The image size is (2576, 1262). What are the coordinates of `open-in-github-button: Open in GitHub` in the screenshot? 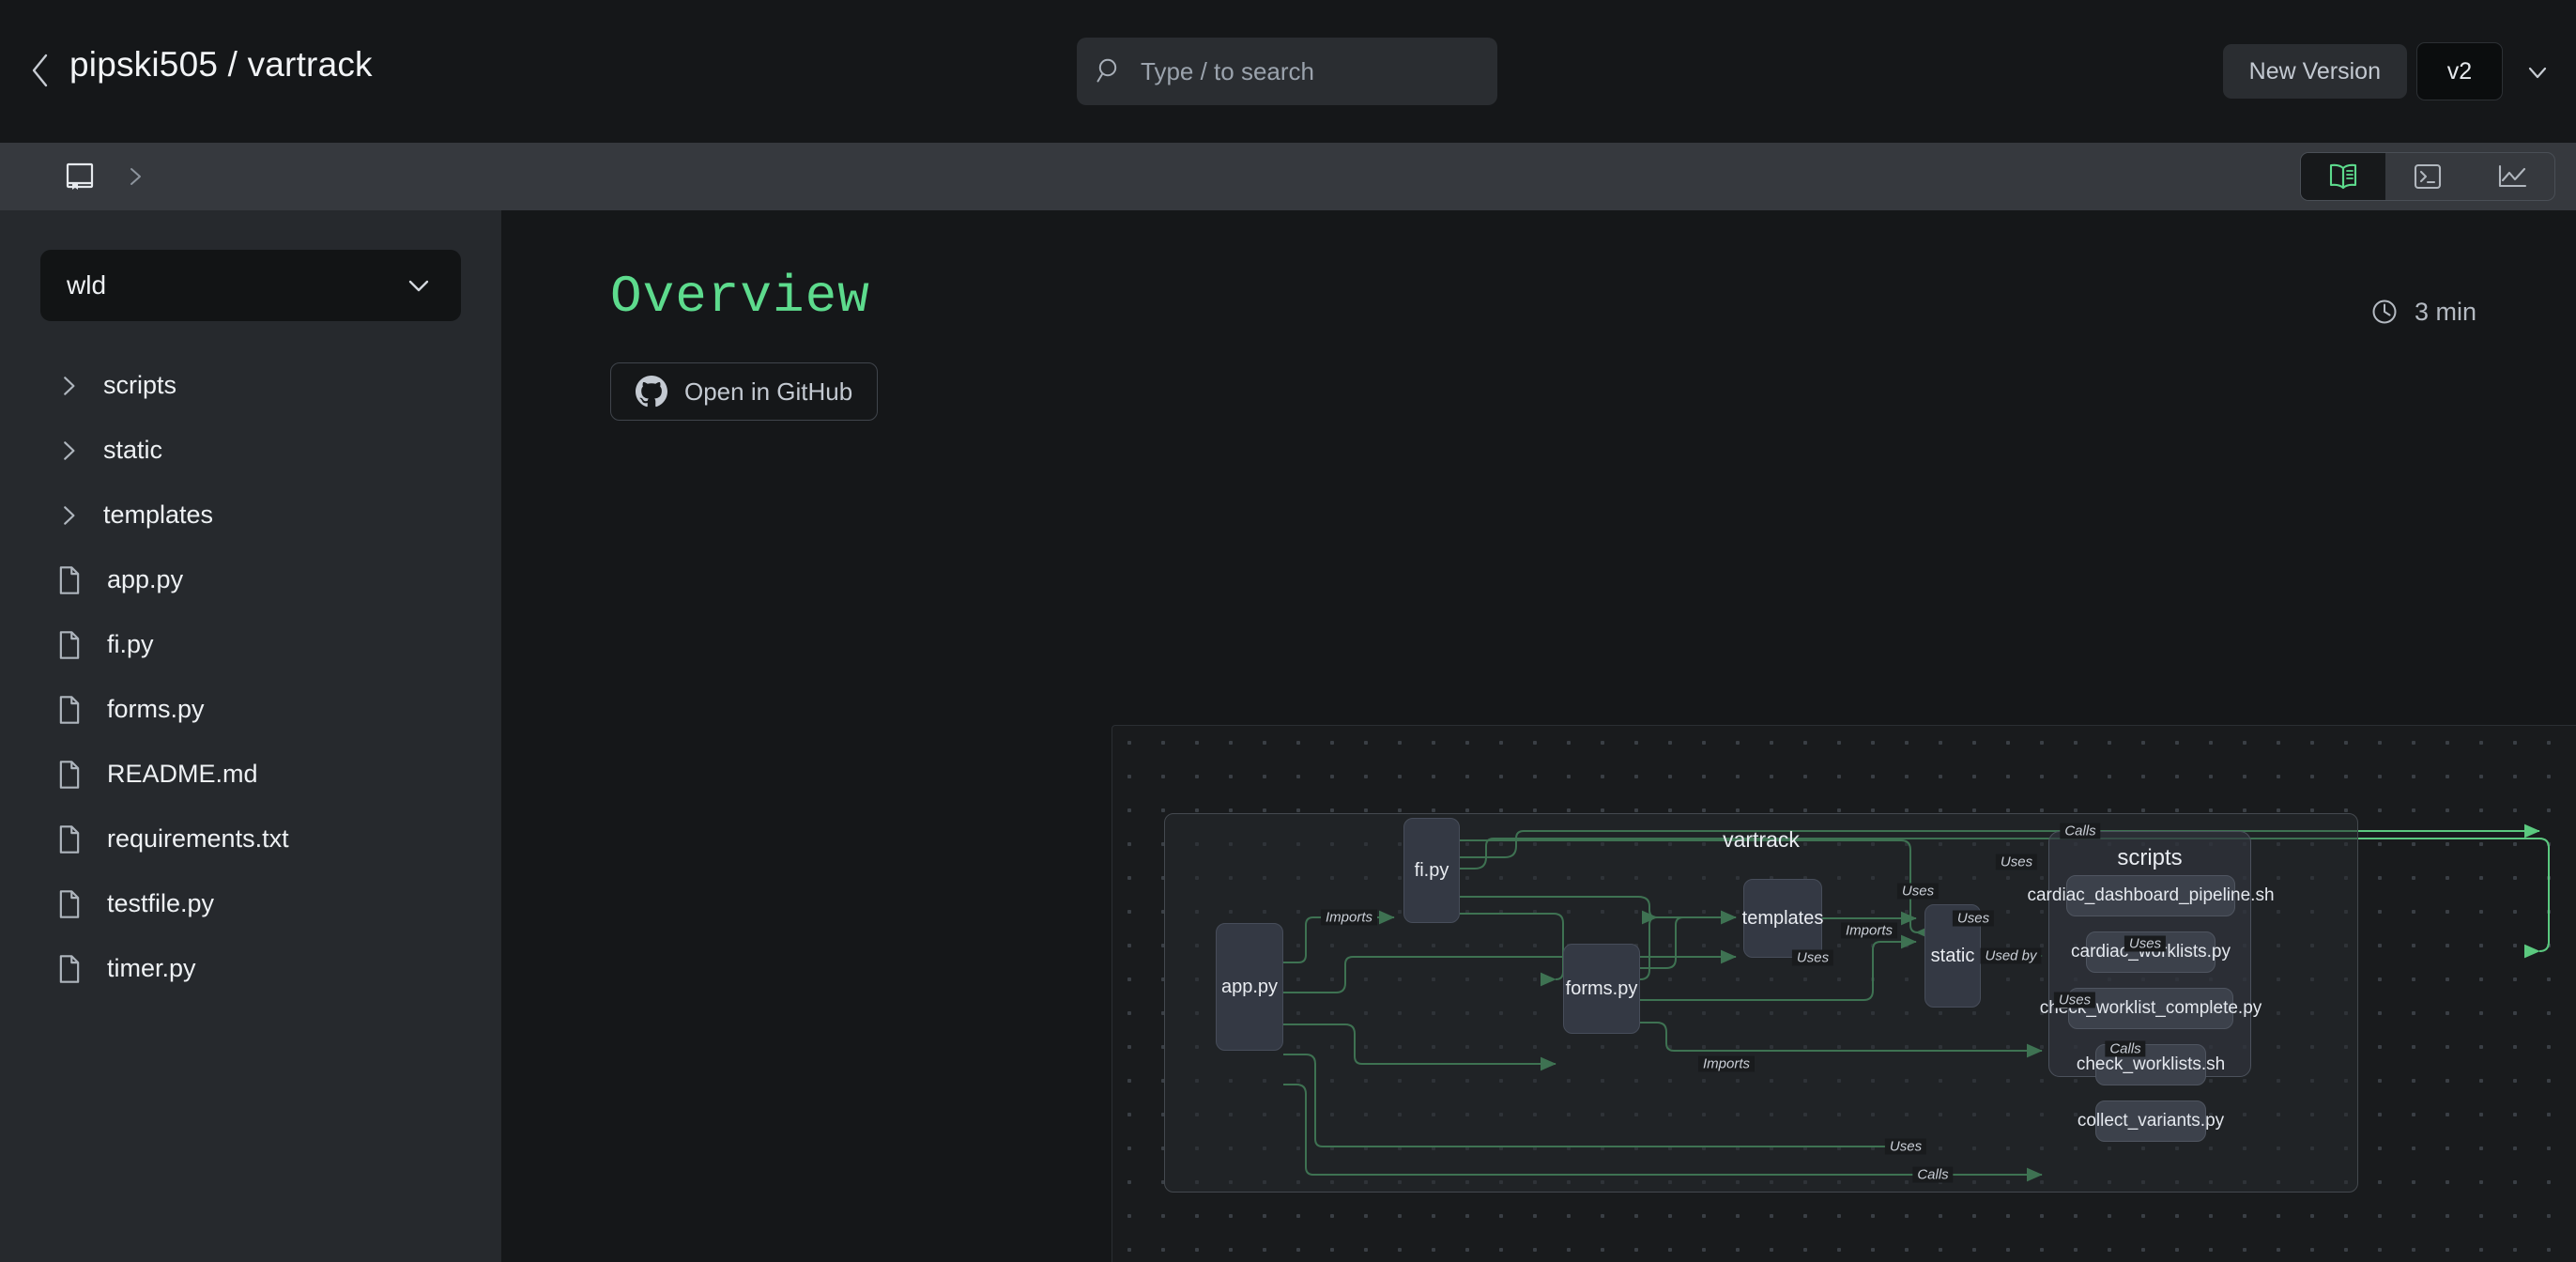 It's located at (745, 391).